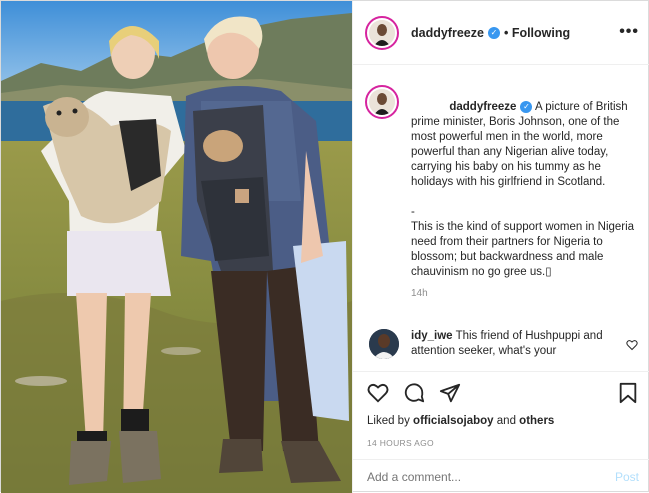 This screenshot has width=649, height=493. Describe the element at coordinates (629, 32) in the screenshot. I see `more-options-icon: •••` at that location.